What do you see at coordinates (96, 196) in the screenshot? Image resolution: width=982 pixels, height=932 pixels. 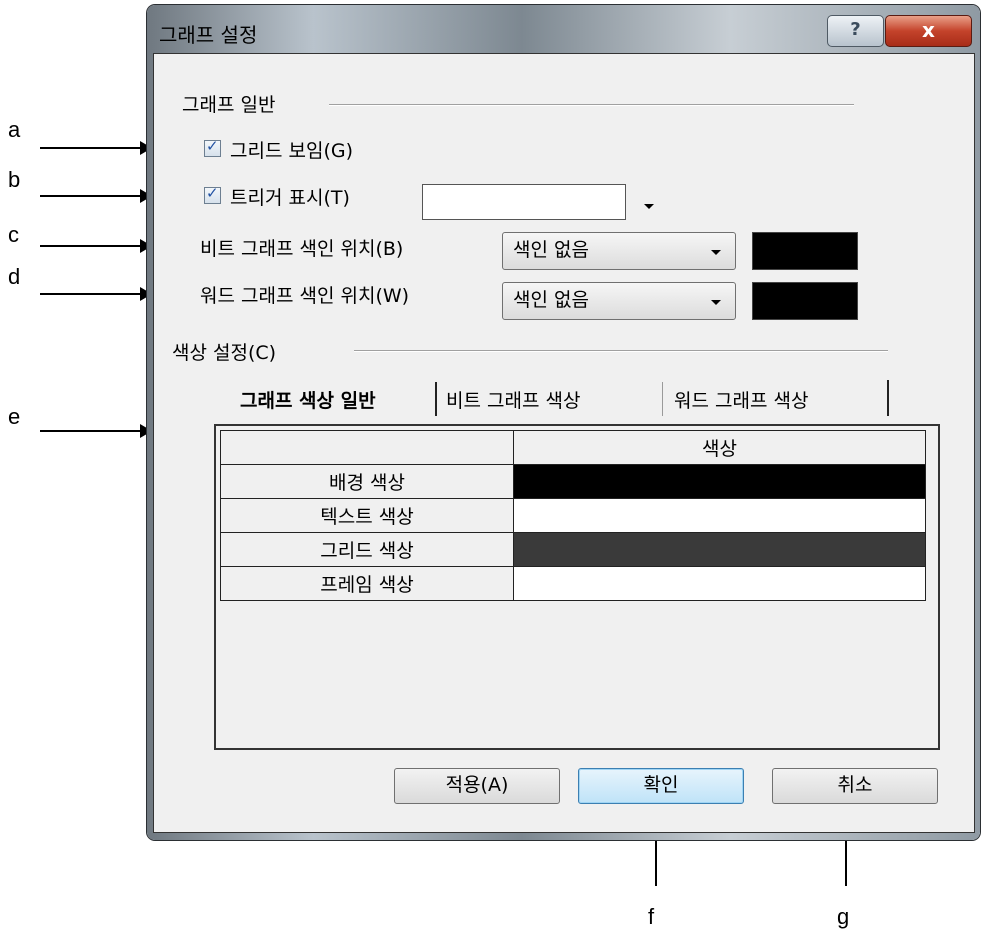 I see `callout-b-arrow` at bounding box center [96, 196].